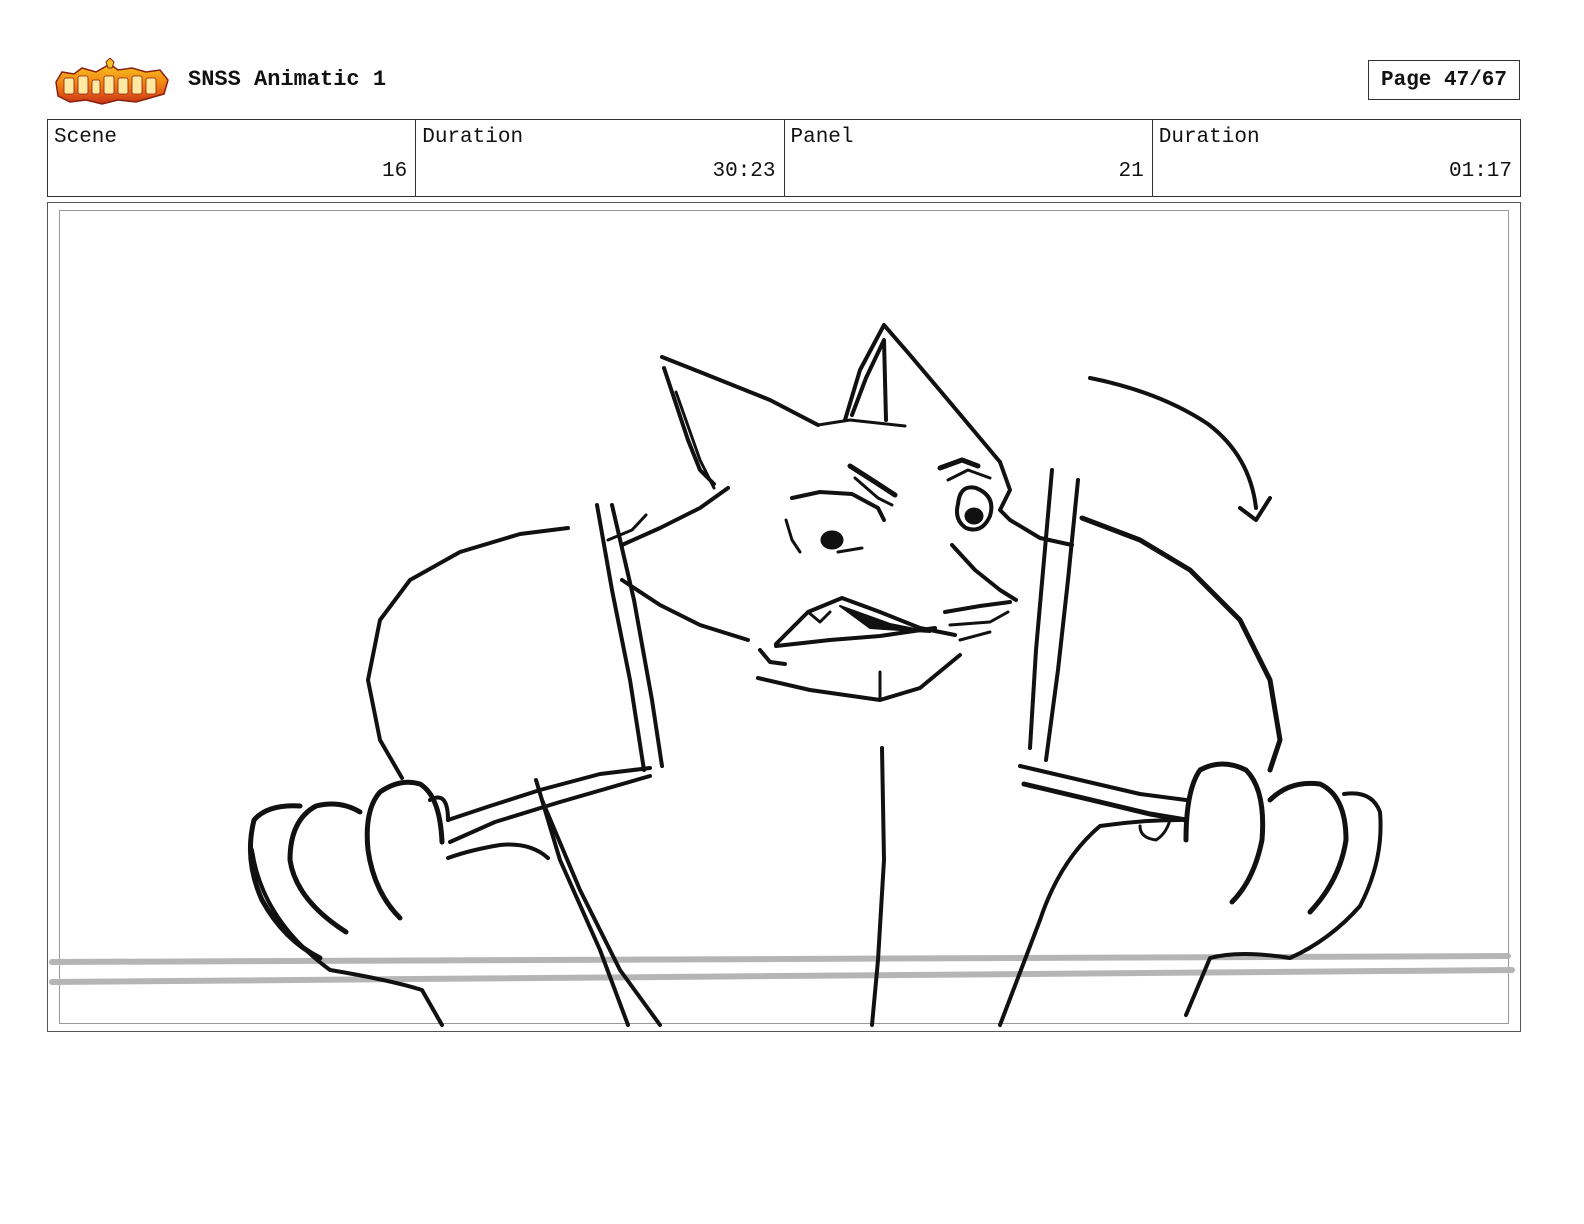  Describe the element at coordinates (822, 137) in the screenshot. I see `panel-label: Panel` at that location.